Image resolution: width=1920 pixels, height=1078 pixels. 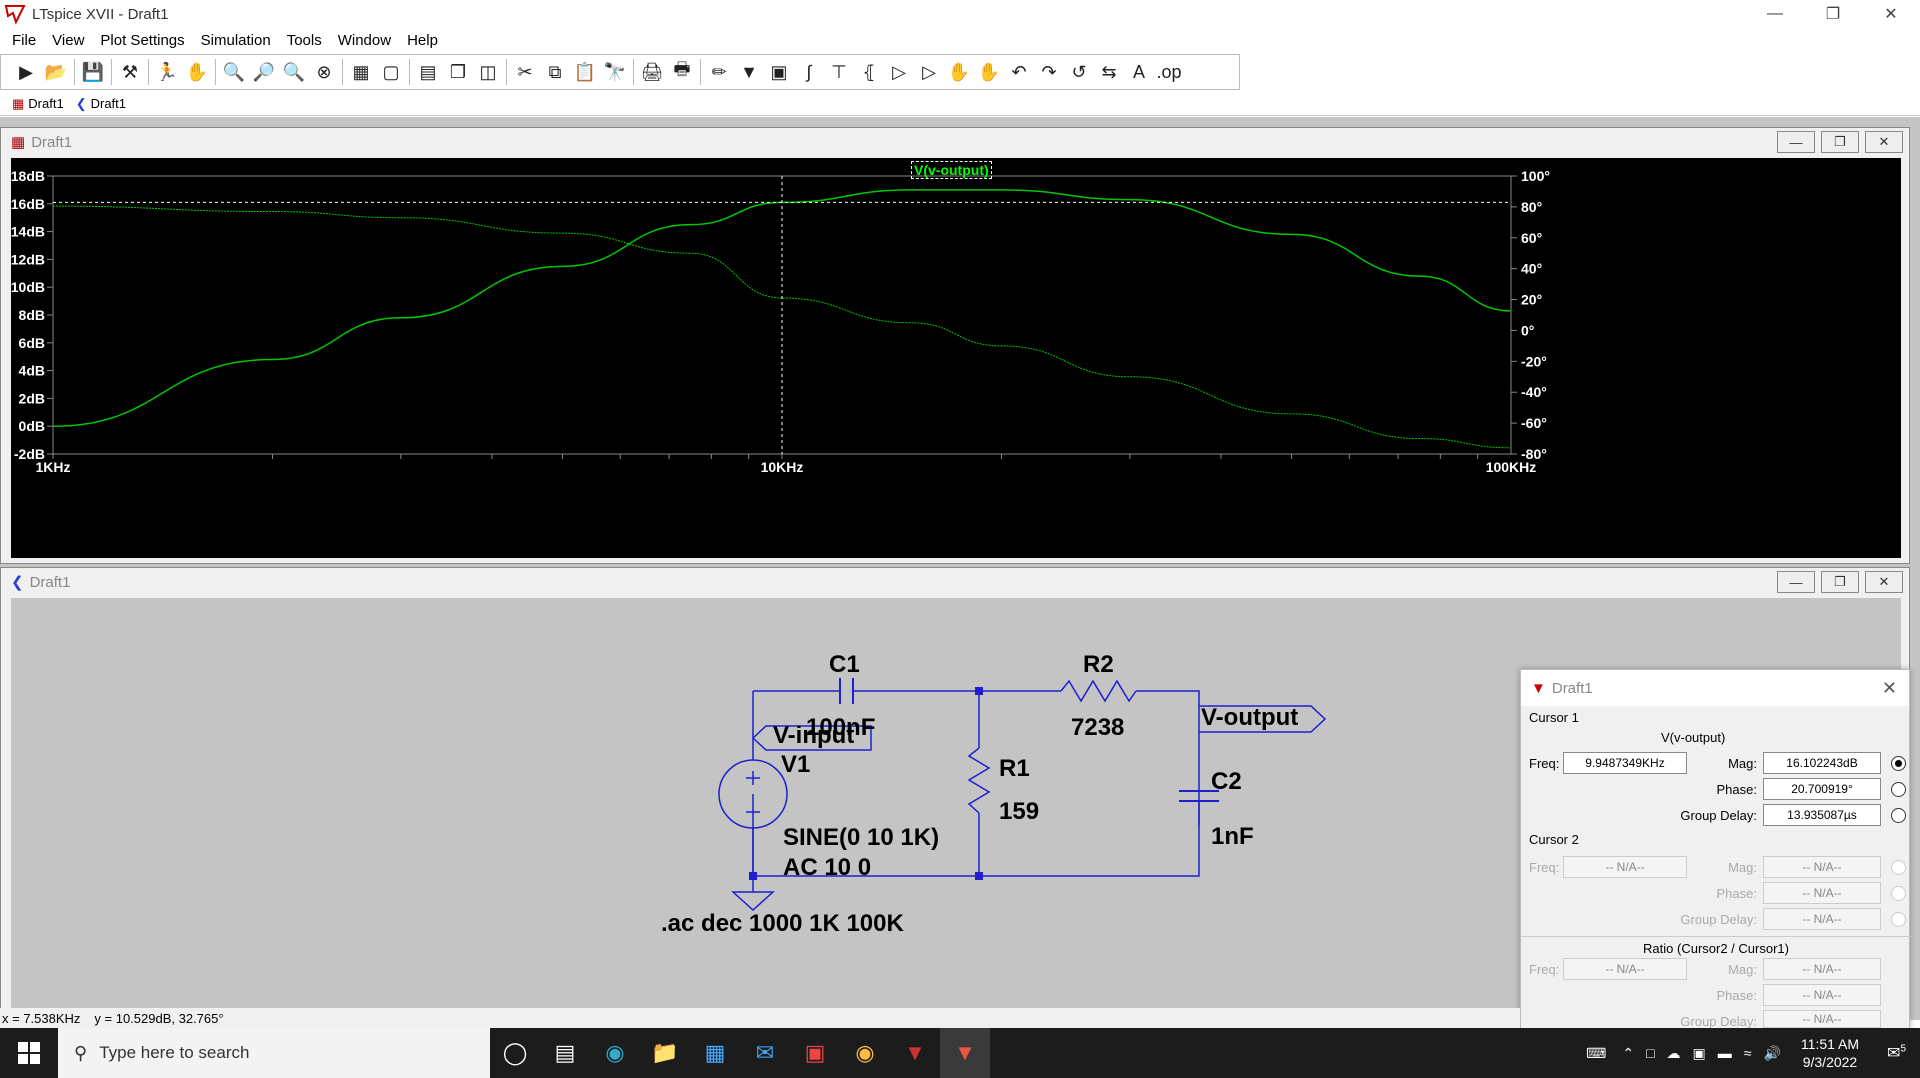 I want to click on c2-ref: C2, so click(x=1226, y=782).